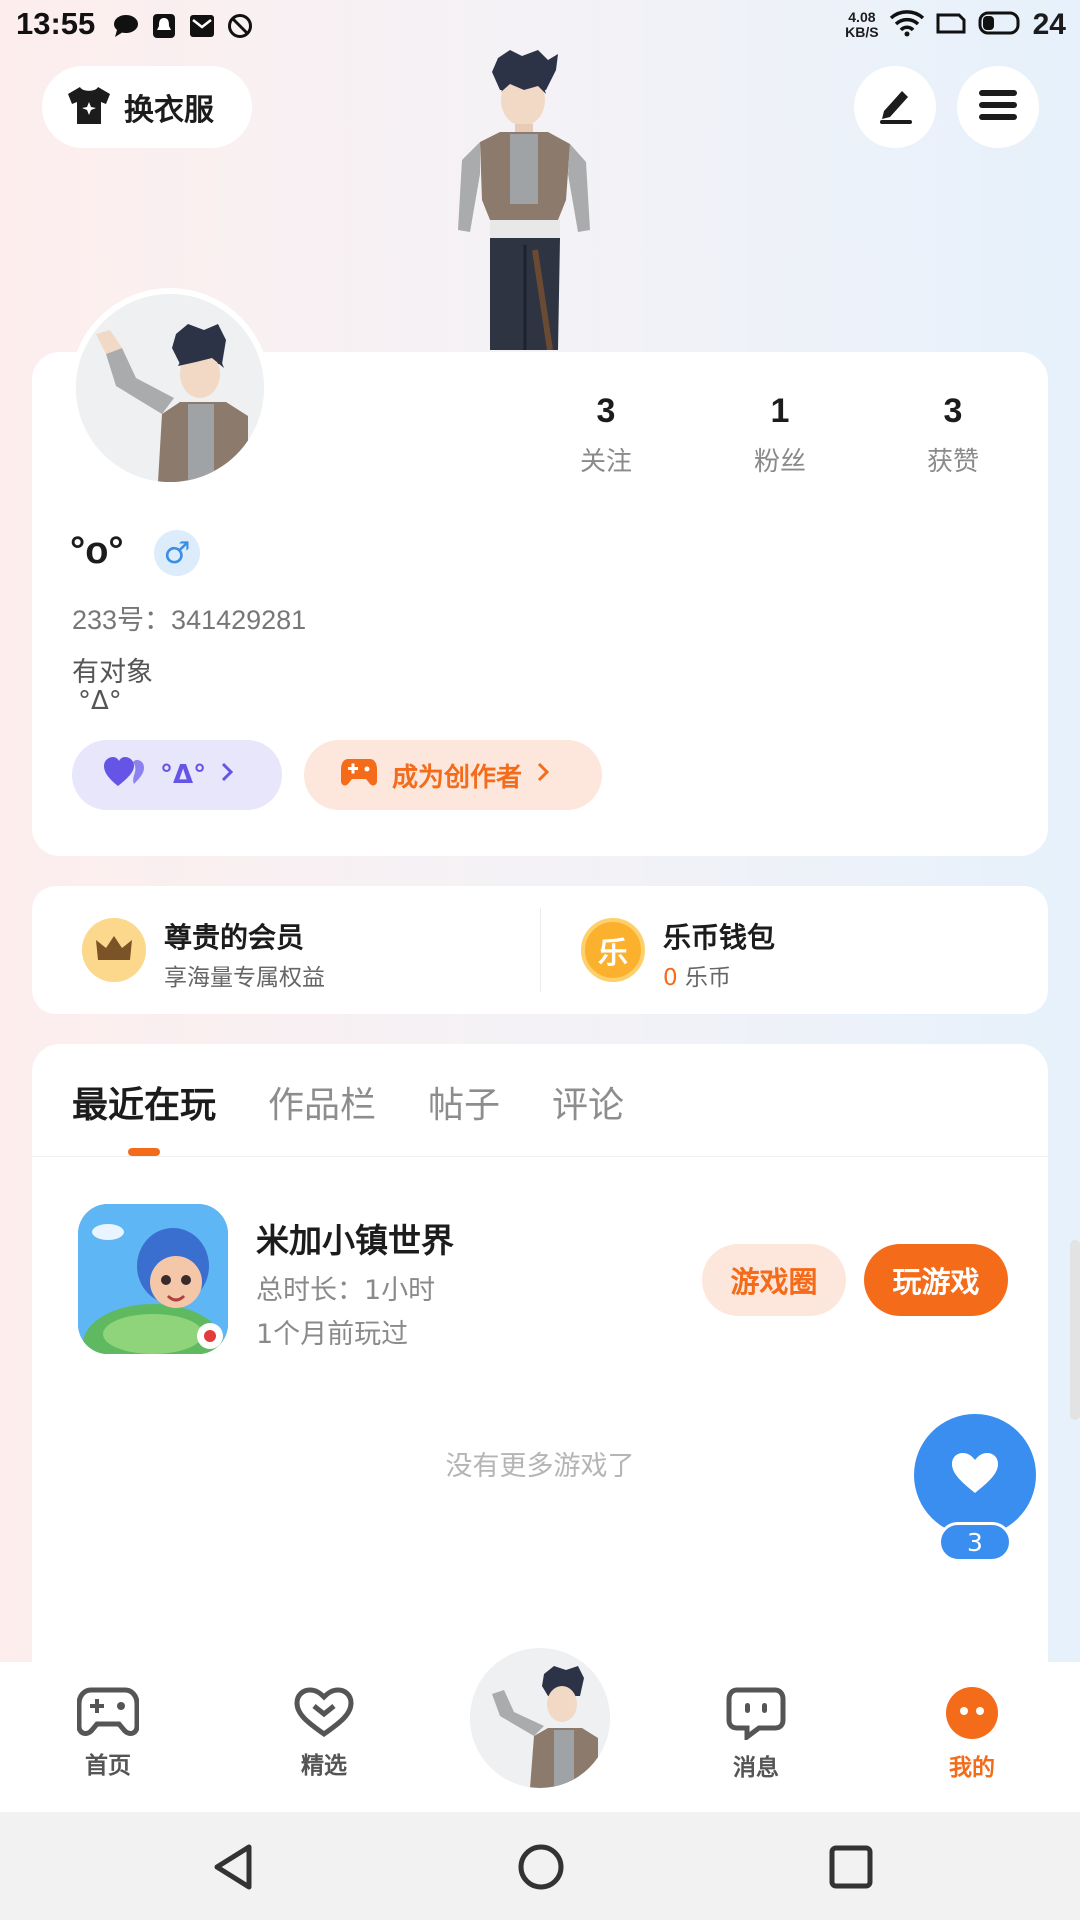 The image size is (1080, 1920). I want to click on stat-fans: 1 粉丝, so click(780, 435).